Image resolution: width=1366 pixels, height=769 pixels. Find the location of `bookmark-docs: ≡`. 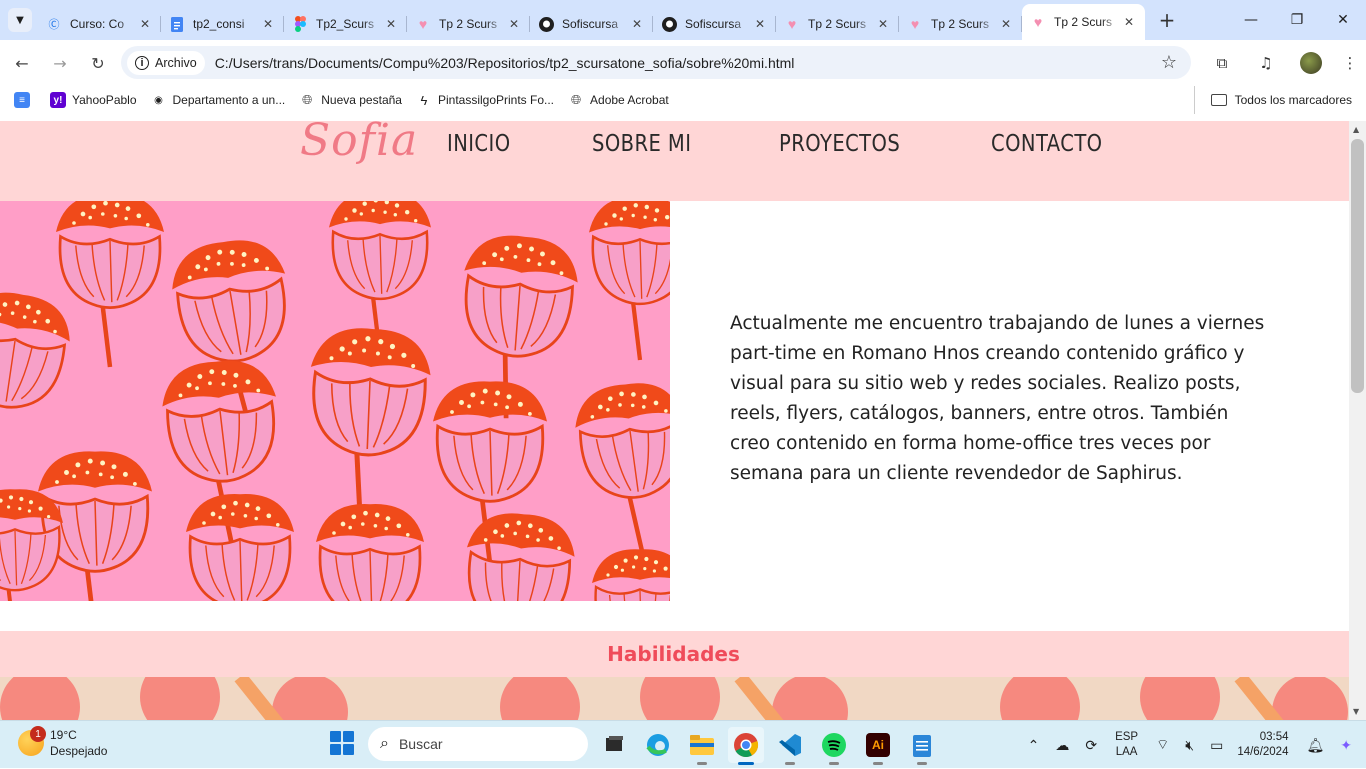

bookmark-docs: ≡ is located at coordinates (25, 100).